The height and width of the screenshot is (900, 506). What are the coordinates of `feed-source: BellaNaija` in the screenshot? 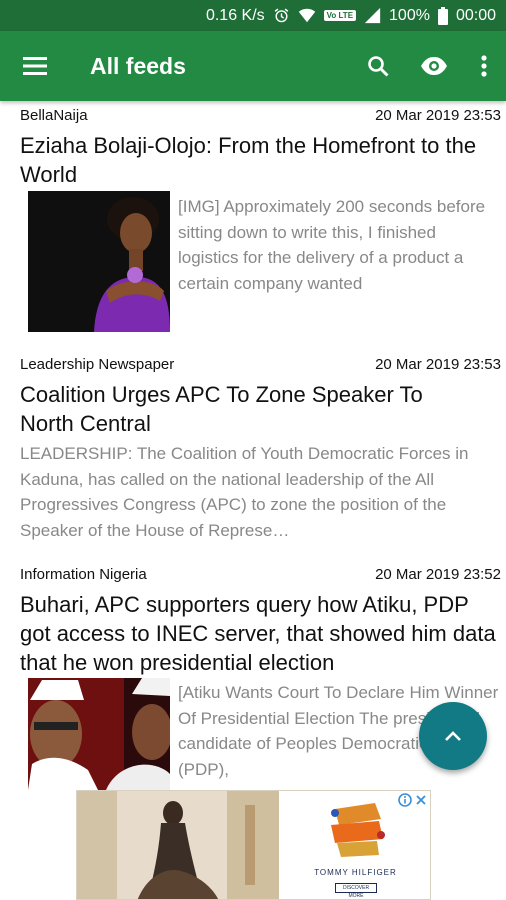 It's located at (54, 115).